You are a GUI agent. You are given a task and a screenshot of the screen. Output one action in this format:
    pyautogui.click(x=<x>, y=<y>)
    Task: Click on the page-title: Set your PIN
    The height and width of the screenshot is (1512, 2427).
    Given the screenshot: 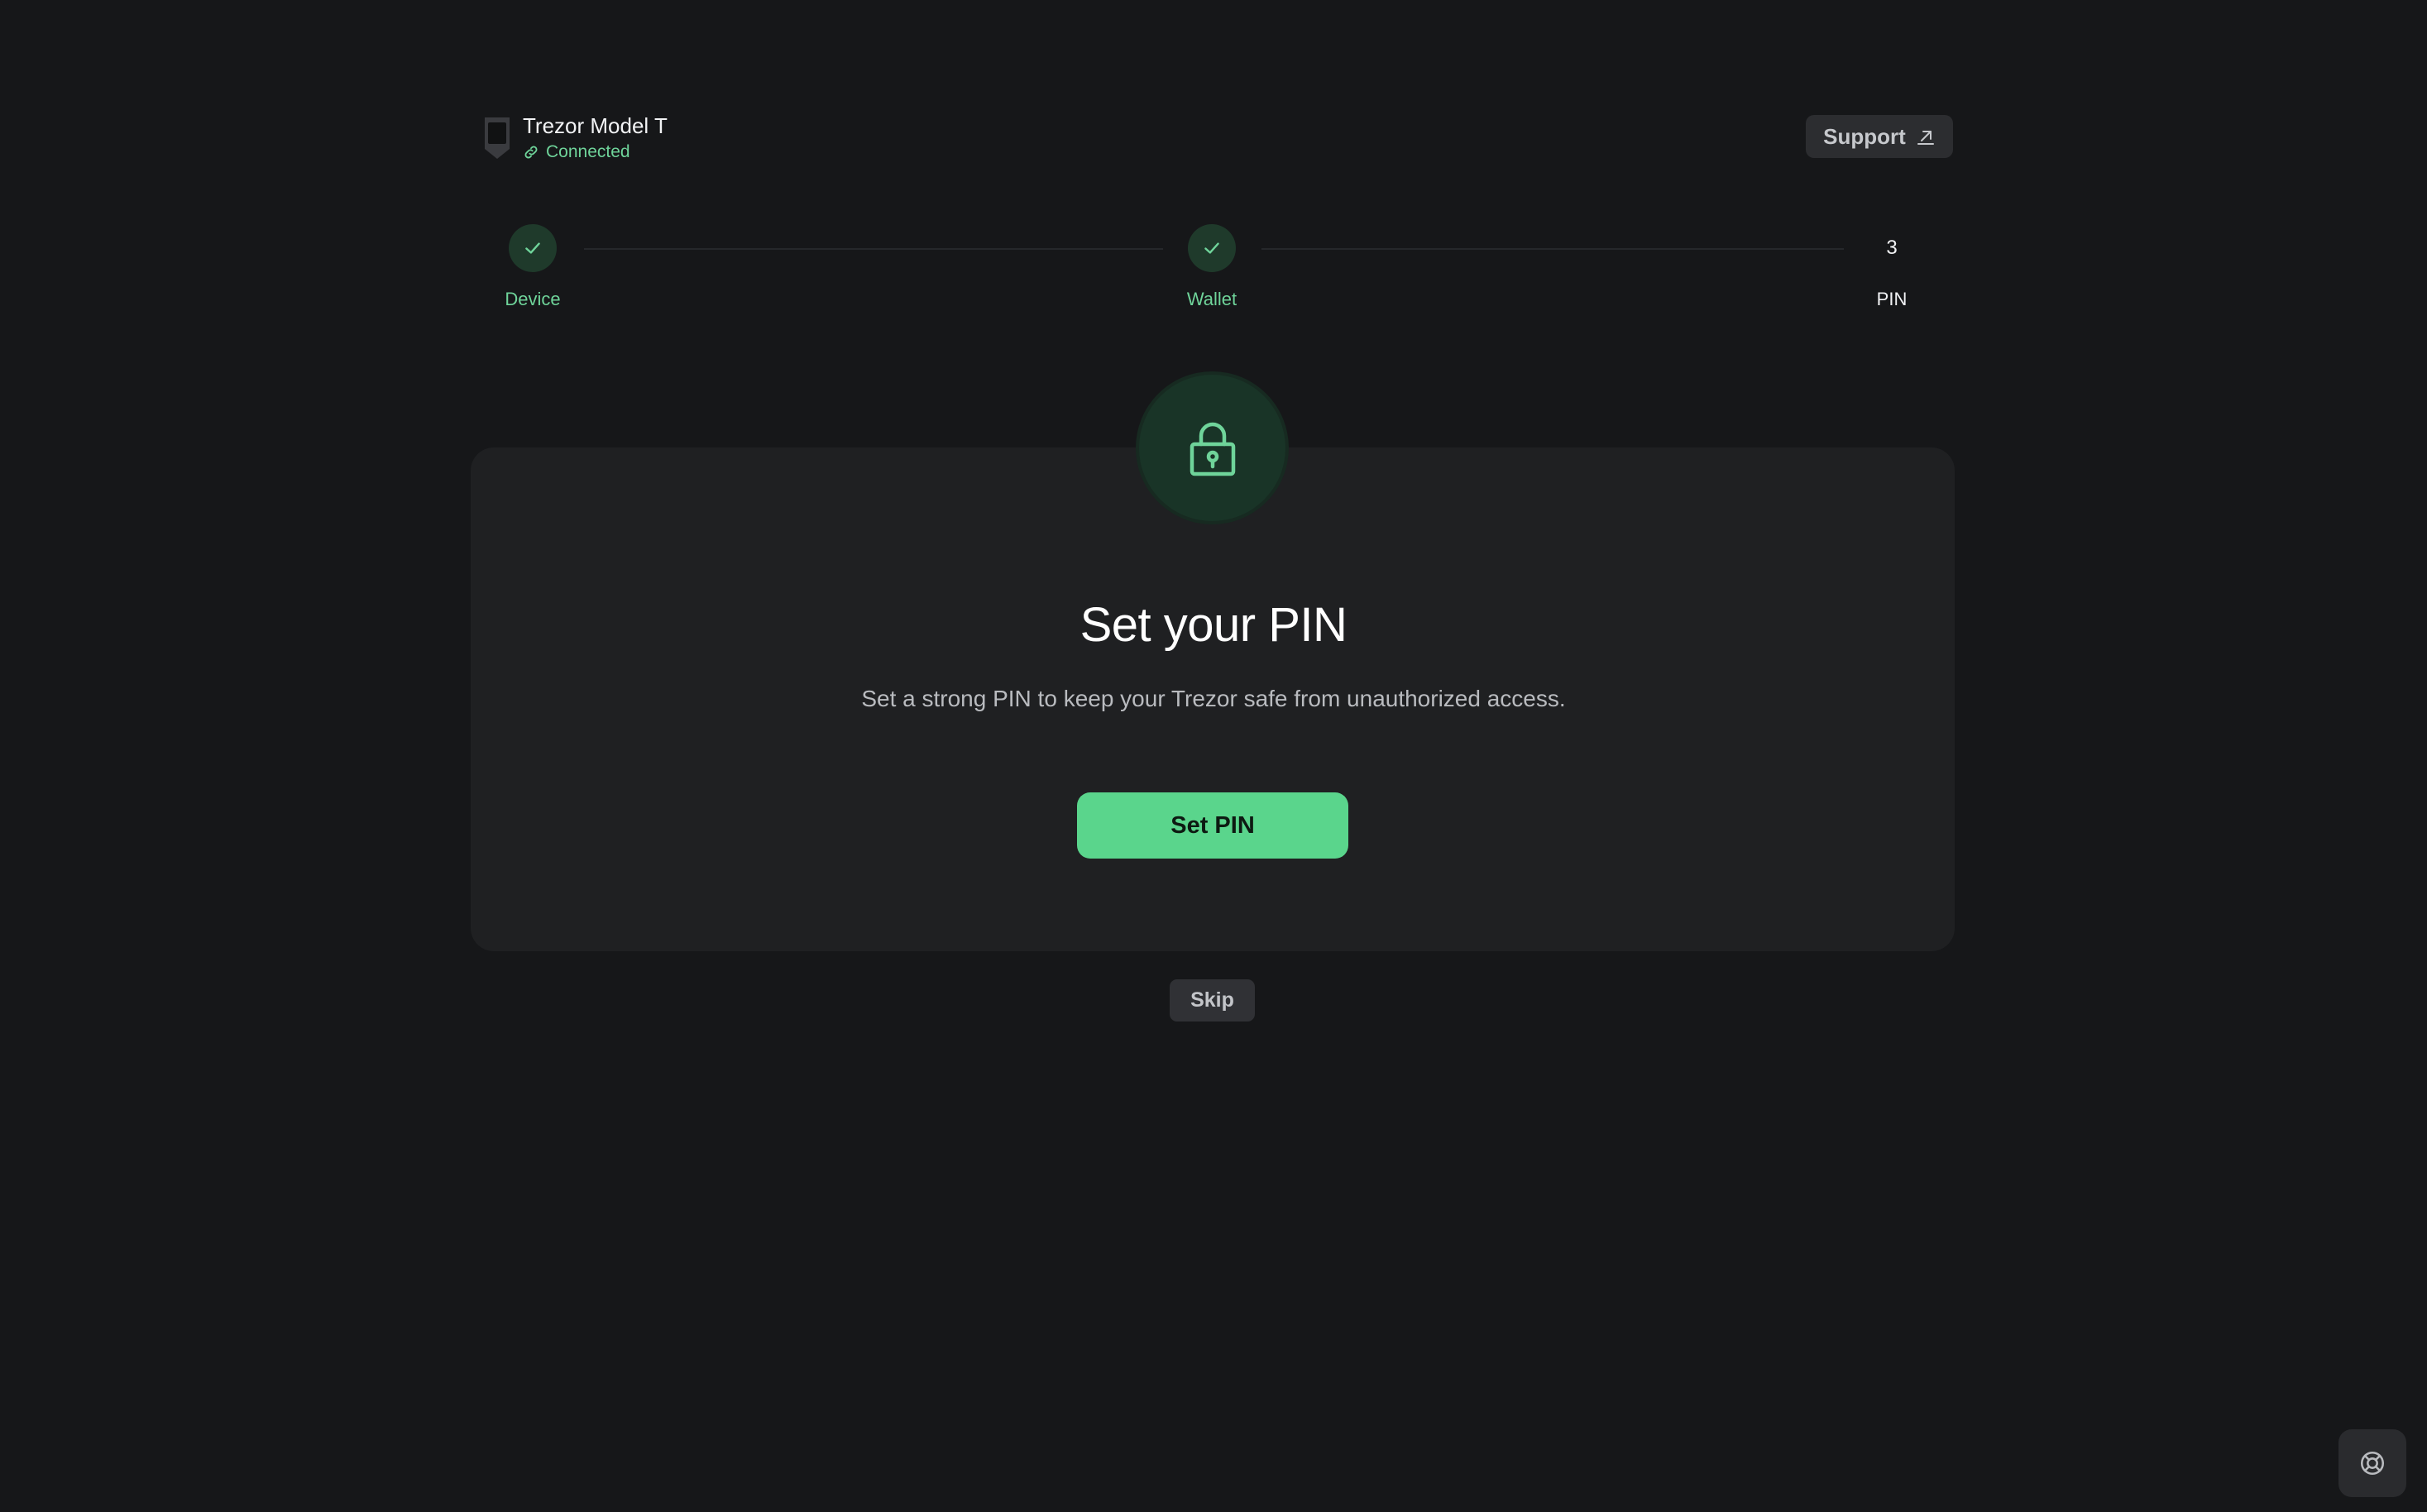 What is the action you would take?
    pyautogui.click(x=1213, y=625)
    